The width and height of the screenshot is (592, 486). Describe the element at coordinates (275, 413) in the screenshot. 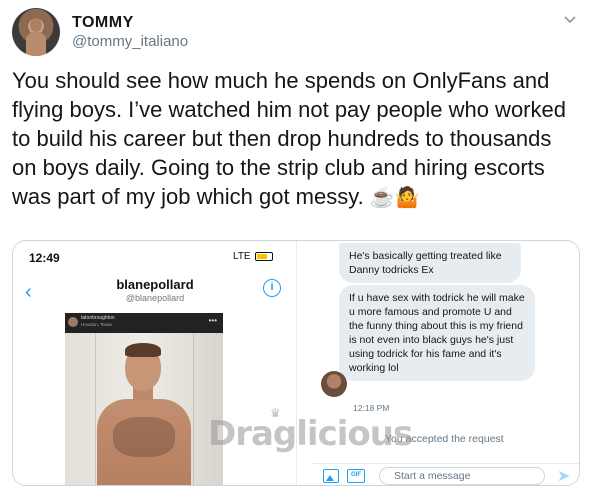

I see `crown-icon: ♛` at that location.